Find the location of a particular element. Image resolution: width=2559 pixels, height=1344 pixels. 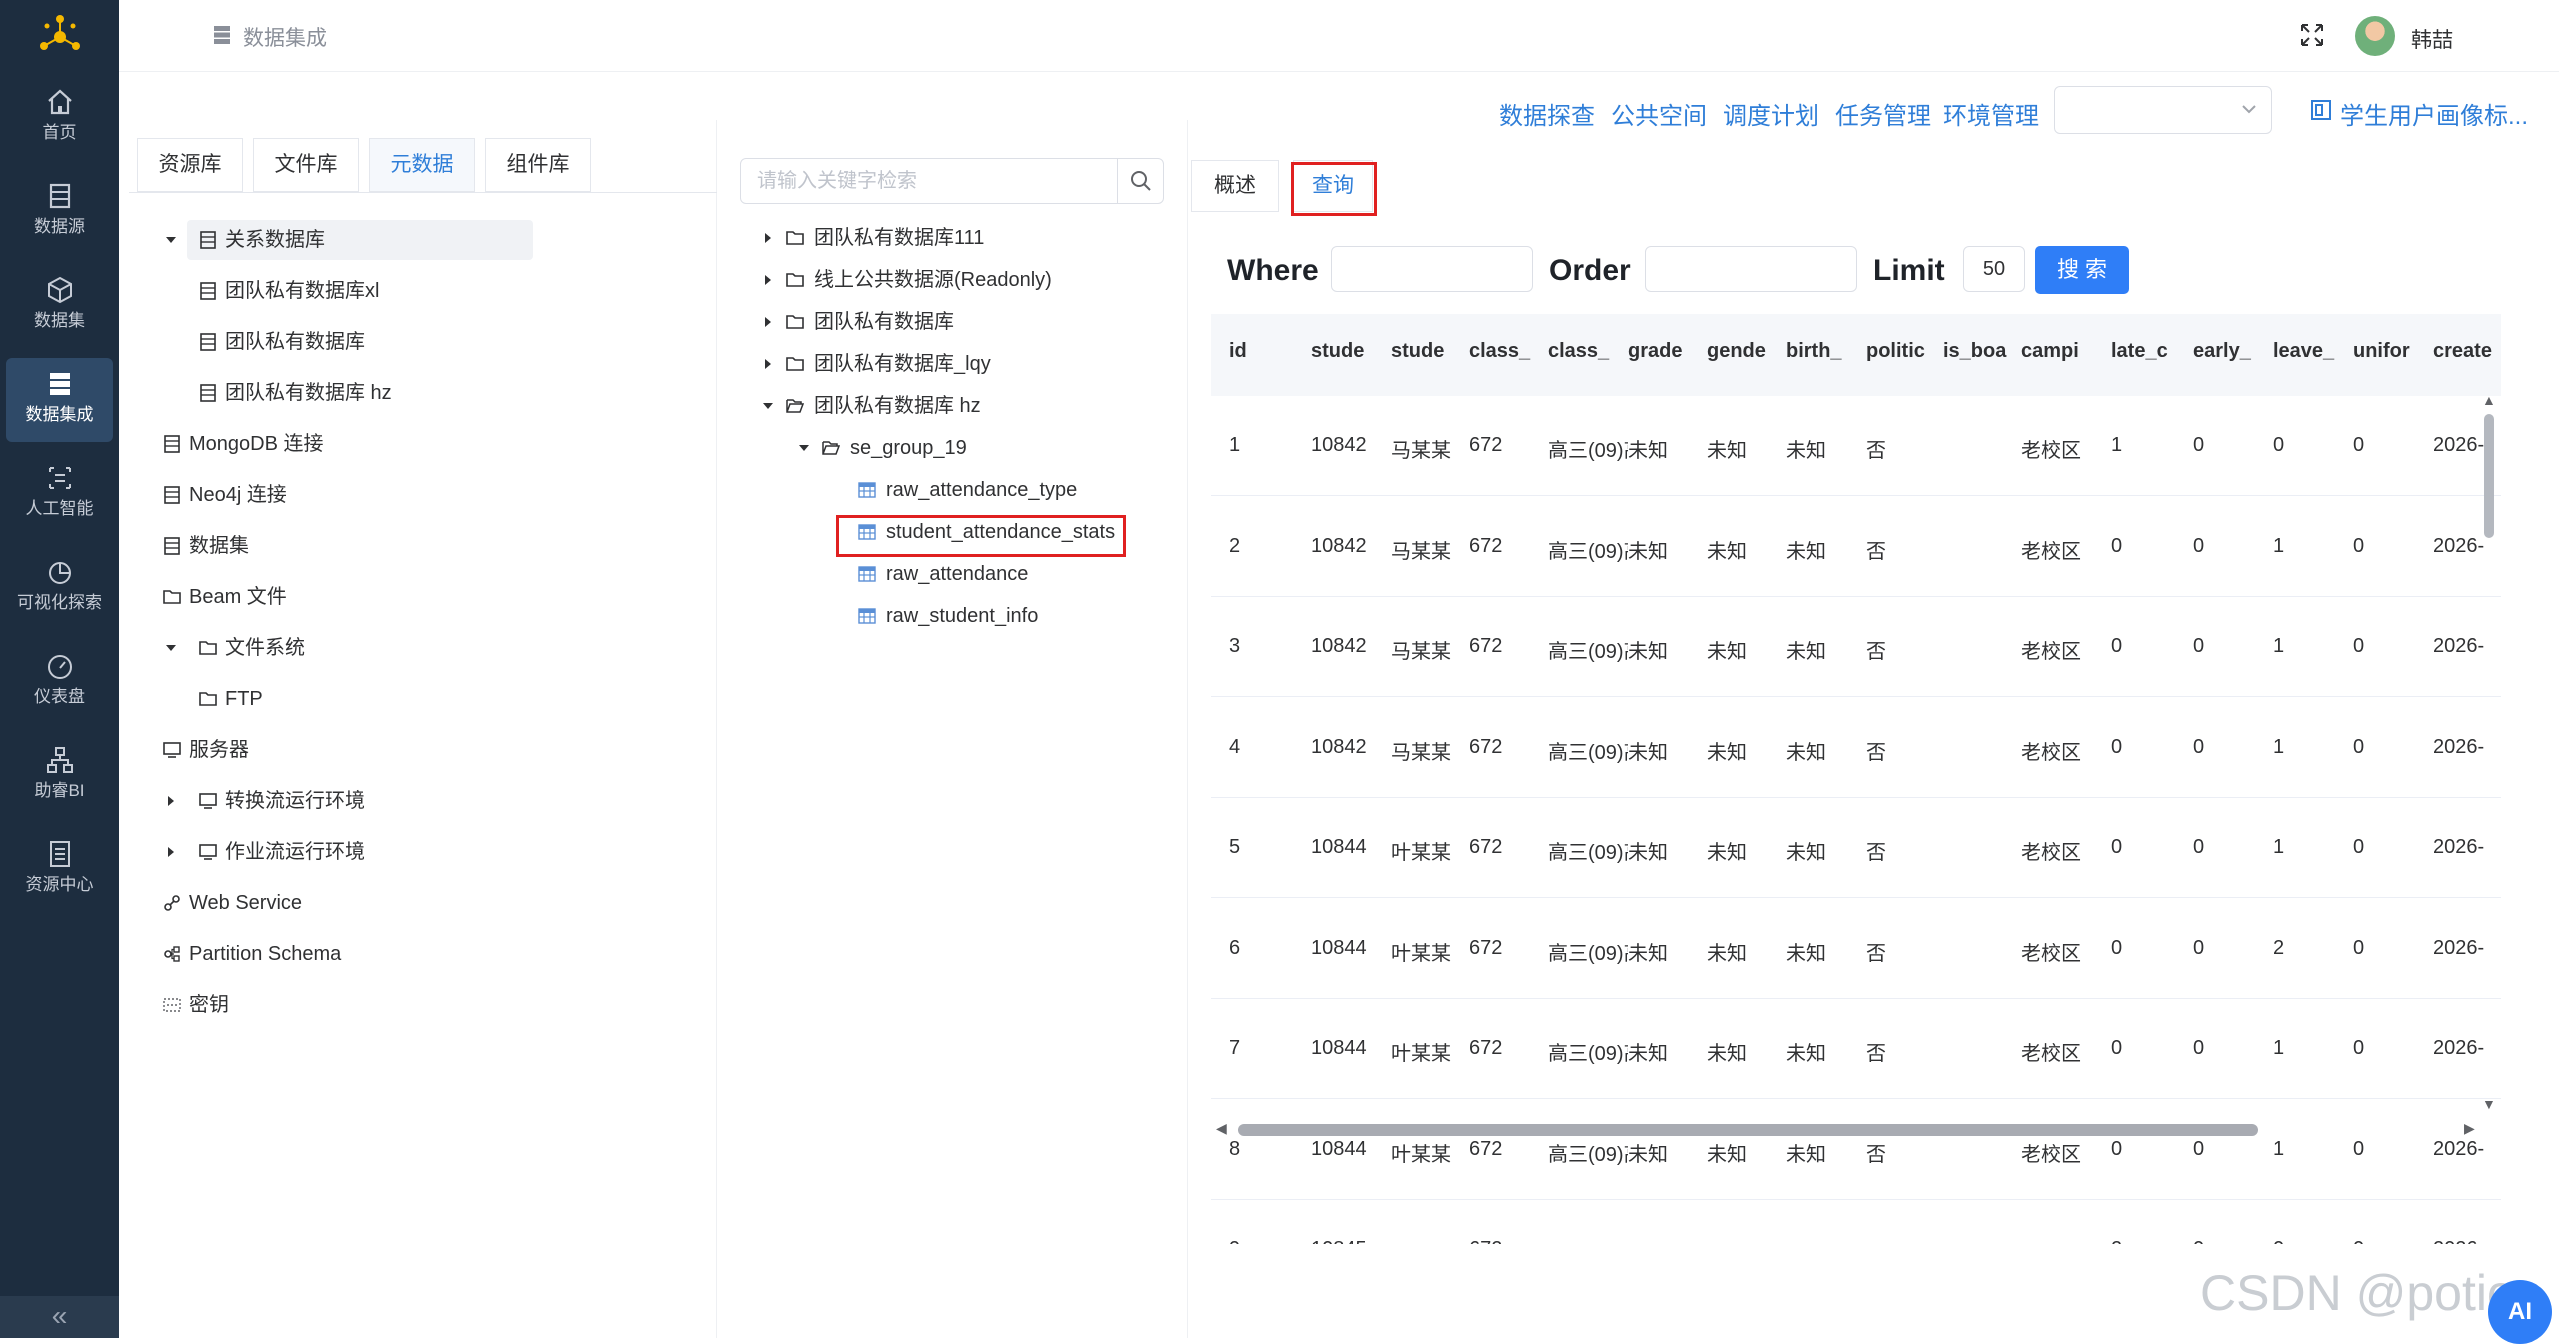

column-header: campi is located at coordinates (2061, 351).